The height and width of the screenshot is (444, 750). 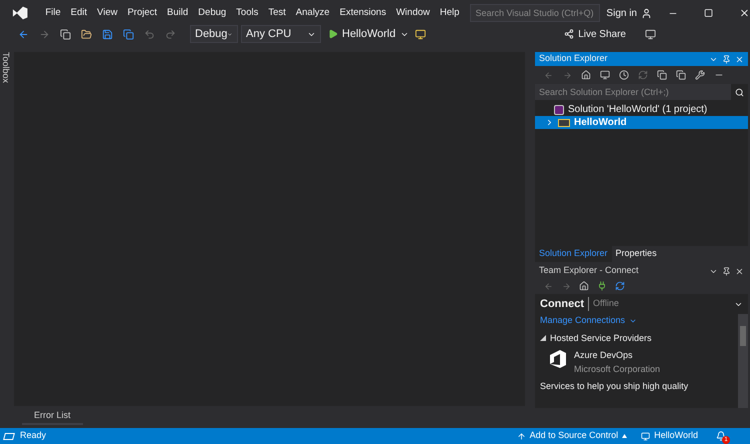 What do you see at coordinates (178, 13) in the screenshot?
I see `menu-item: Build` at bounding box center [178, 13].